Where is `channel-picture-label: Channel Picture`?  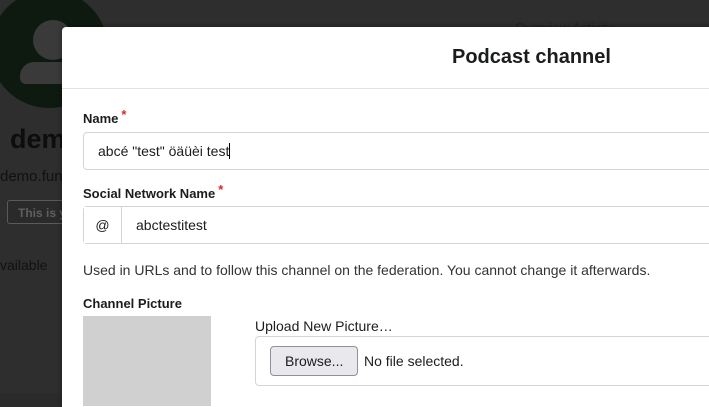
channel-picture-label: Channel Picture is located at coordinates (132, 303).